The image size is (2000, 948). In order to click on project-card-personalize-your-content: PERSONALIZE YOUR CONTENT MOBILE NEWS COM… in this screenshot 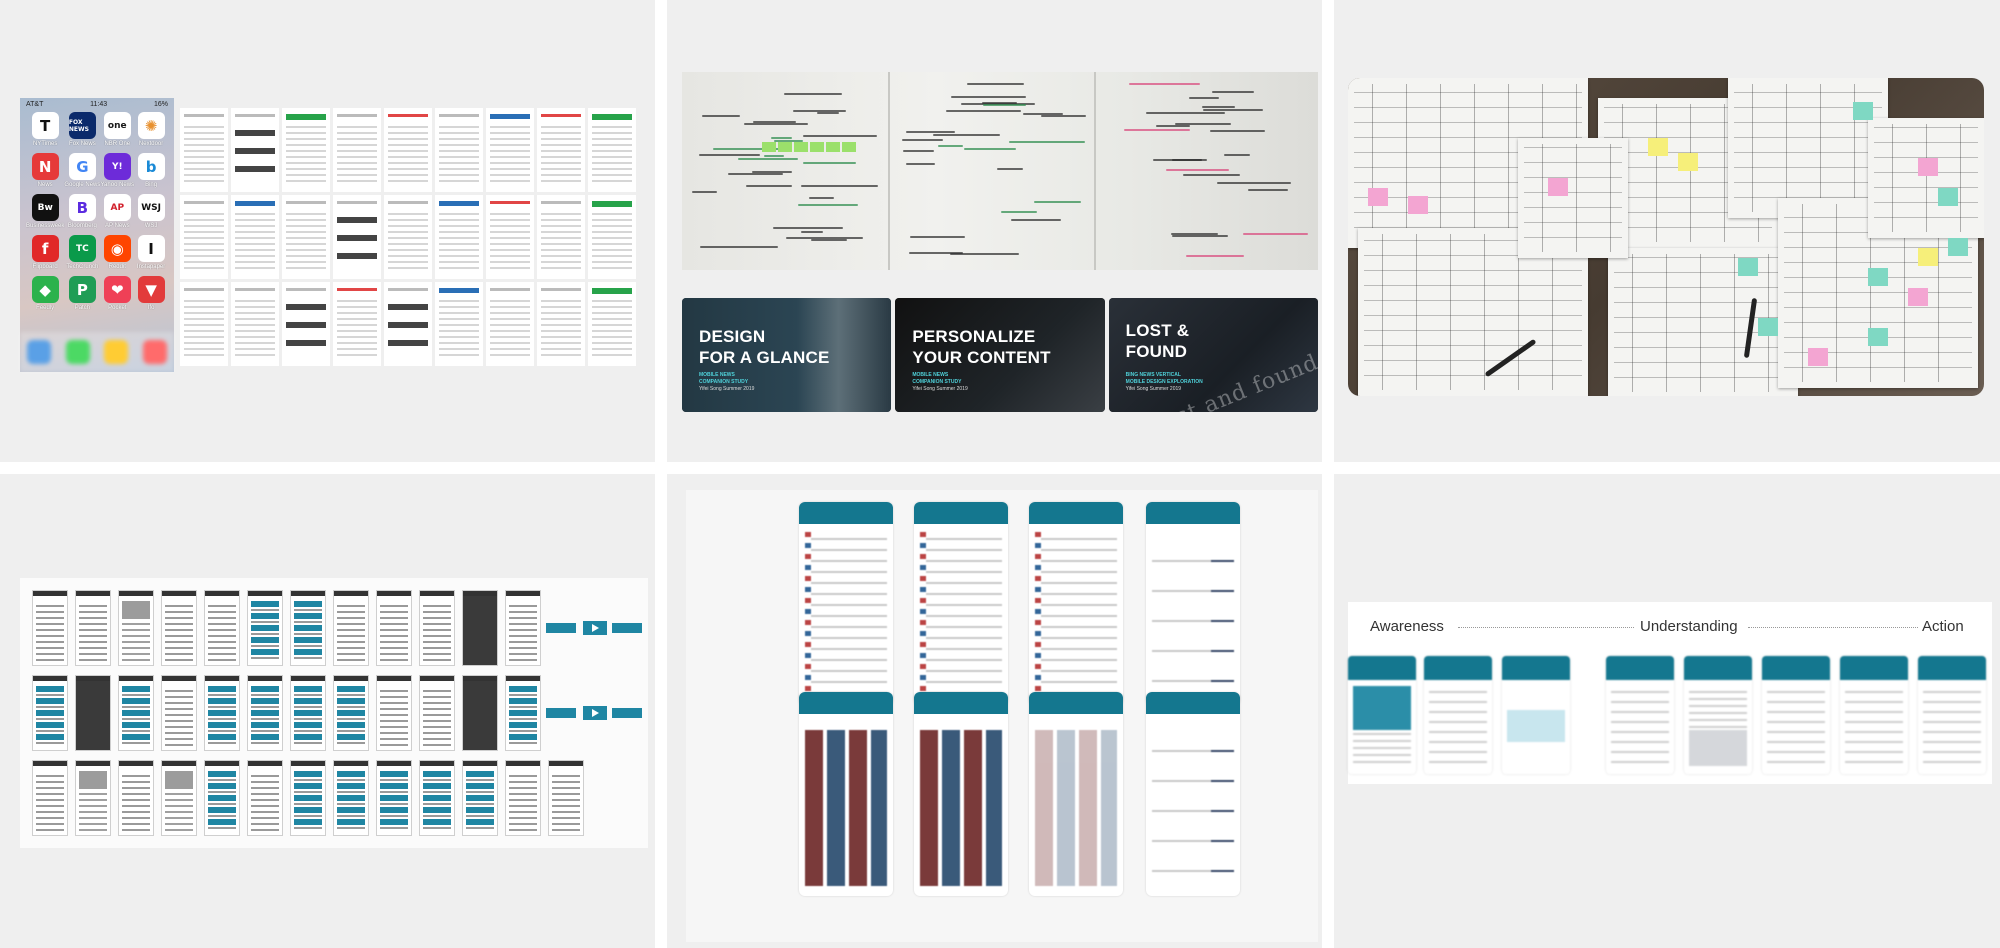, I will do `click(1000, 355)`.